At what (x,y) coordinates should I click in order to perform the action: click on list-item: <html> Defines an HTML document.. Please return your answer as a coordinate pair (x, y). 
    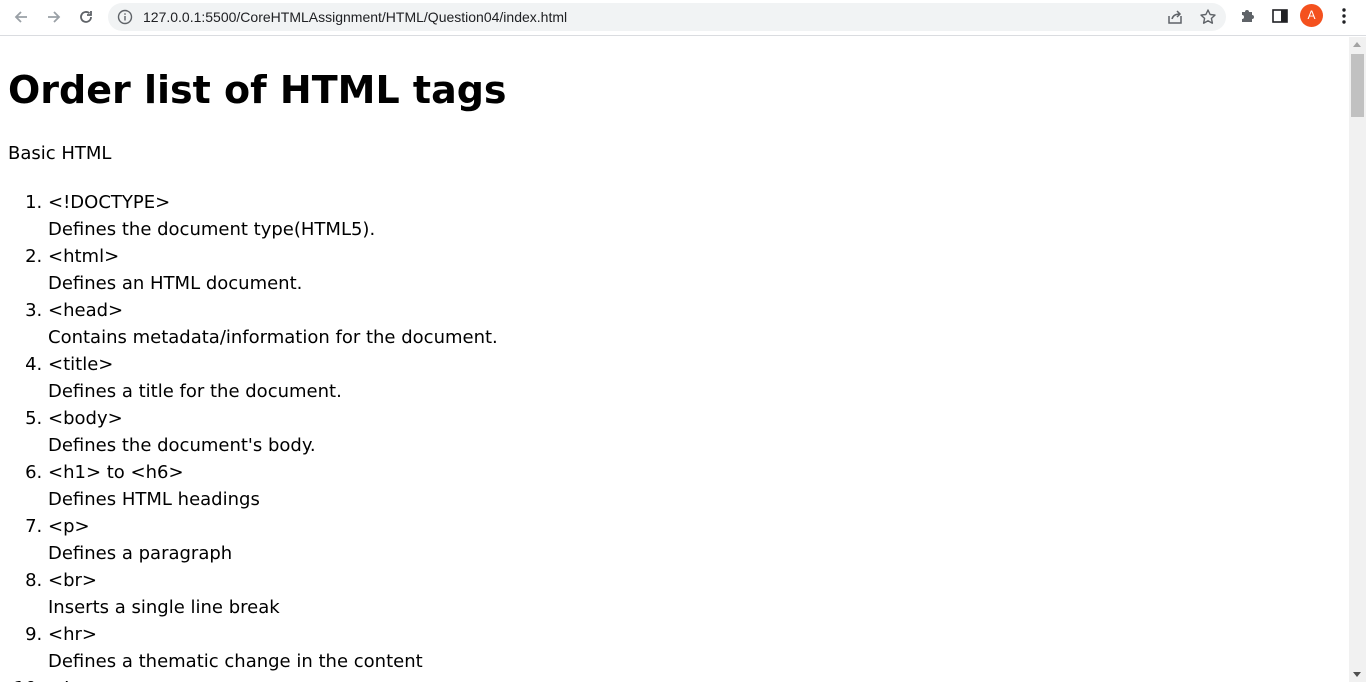
    Looking at the image, I should click on (273, 270).